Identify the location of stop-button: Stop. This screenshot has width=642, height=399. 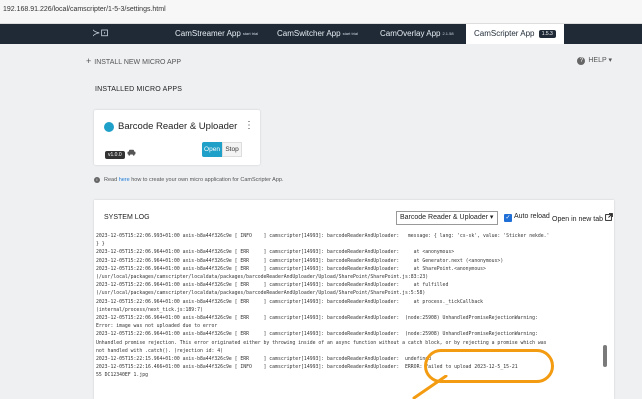
(232, 149).